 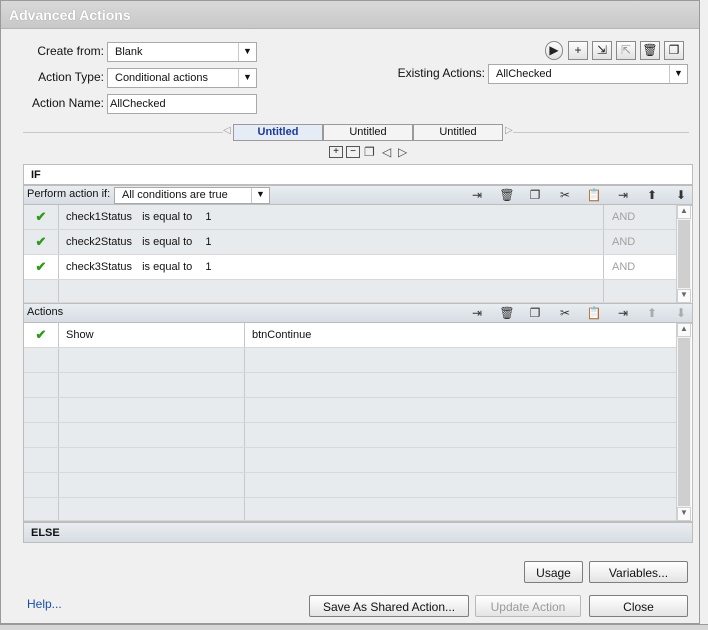 What do you see at coordinates (553, 572) in the screenshot?
I see `usage-button: Usage` at bounding box center [553, 572].